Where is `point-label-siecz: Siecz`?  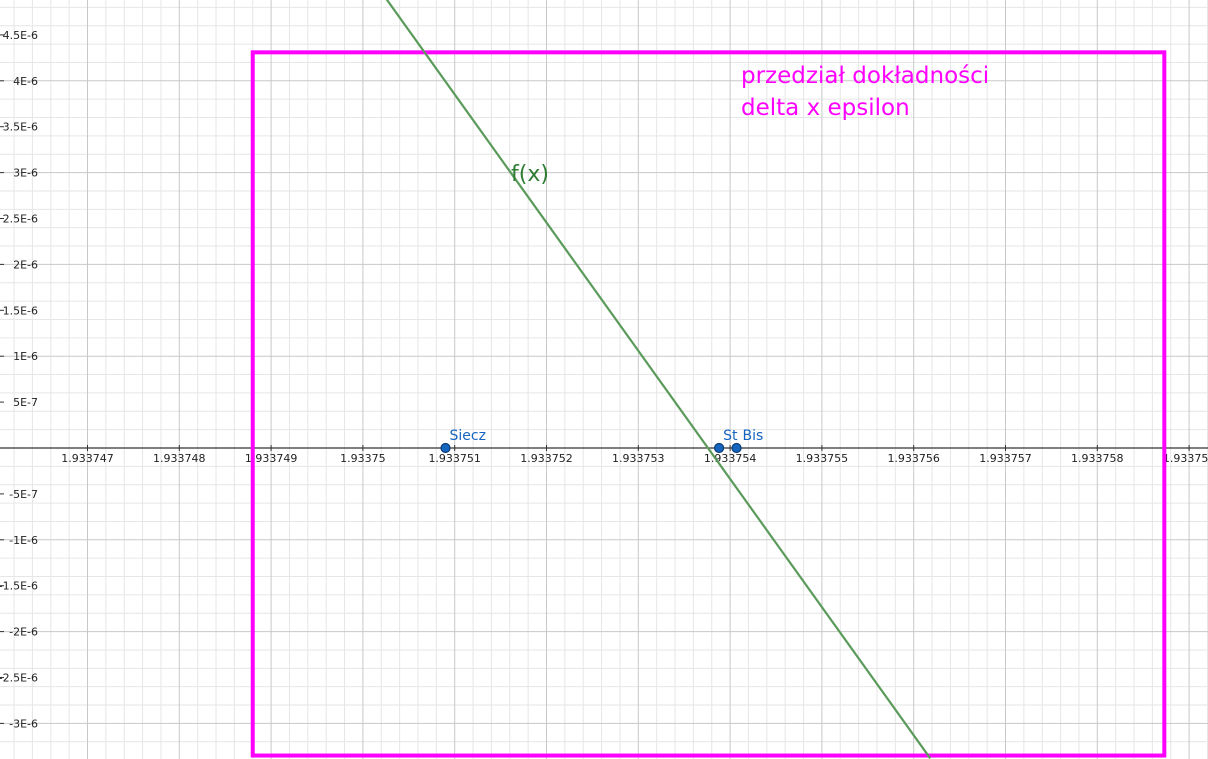 point-label-siecz: Siecz is located at coordinates (468, 436).